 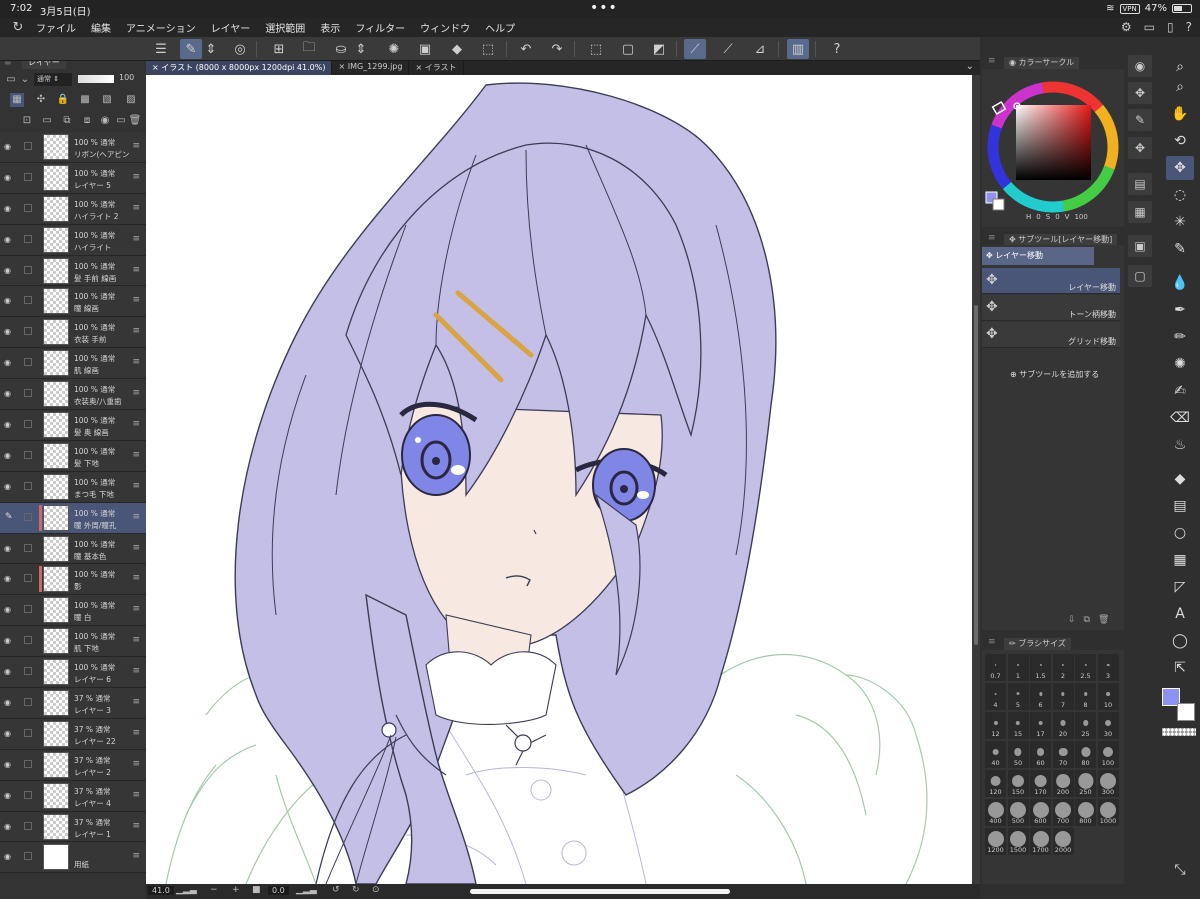 What do you see at coordinates (659, 49) in the screenshot?
I see `invert-selection-icon: ◩` at bounding box center [659, 49].